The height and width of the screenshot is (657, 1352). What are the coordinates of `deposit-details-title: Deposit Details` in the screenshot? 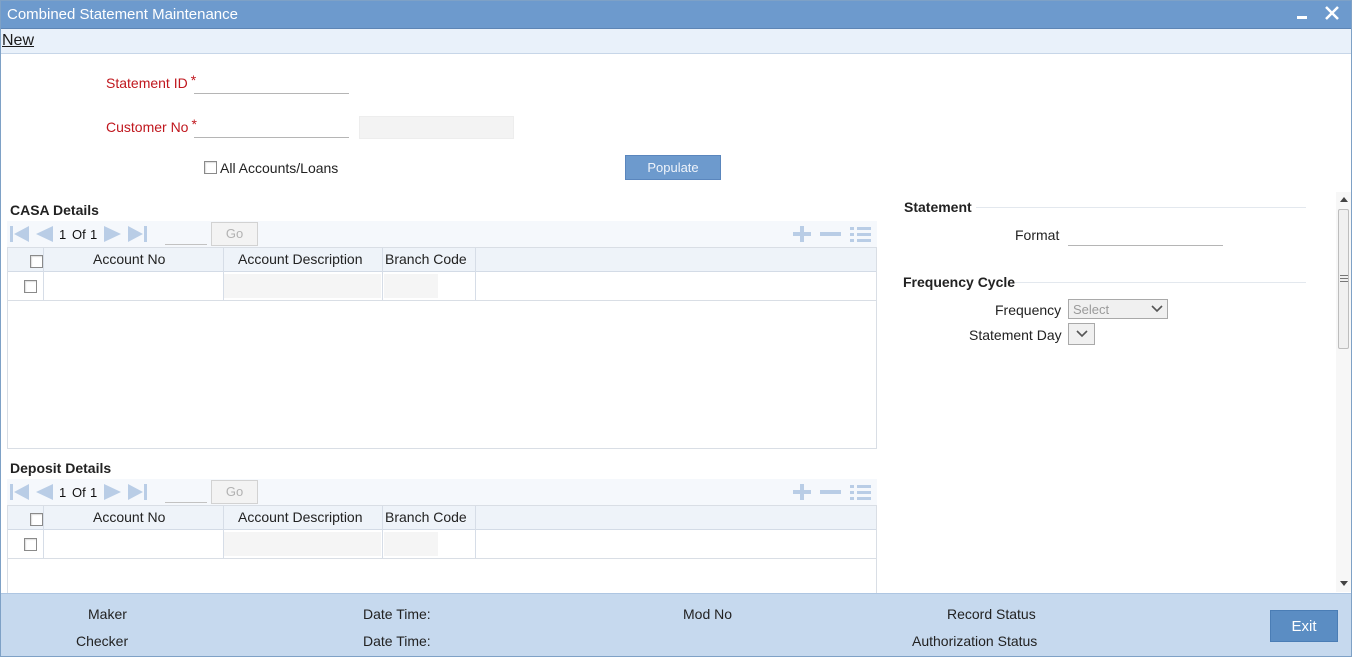 It's located at (61, 468).